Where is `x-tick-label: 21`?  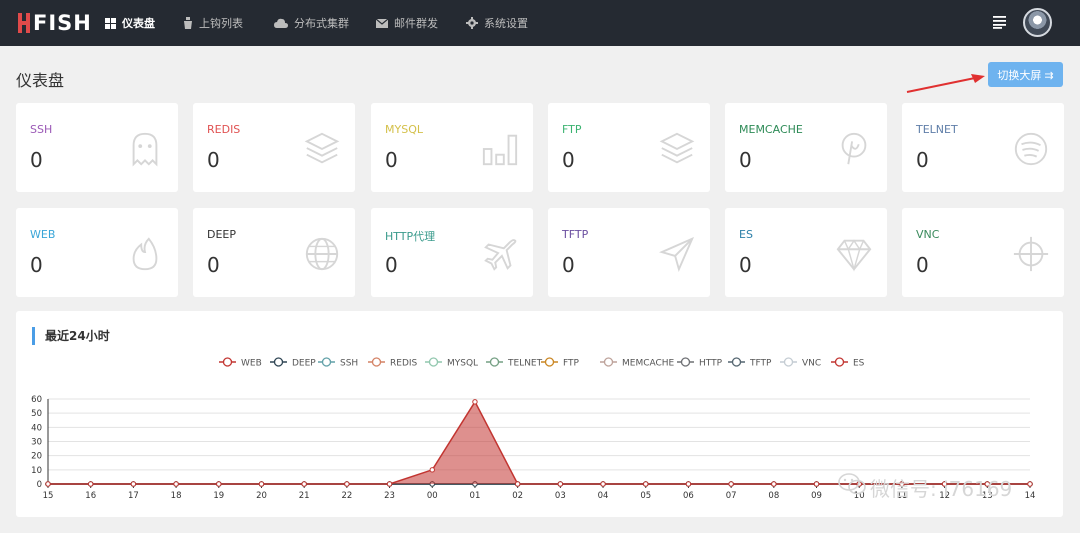
x-tick-label: 21 is located at coordinates (304, 496).